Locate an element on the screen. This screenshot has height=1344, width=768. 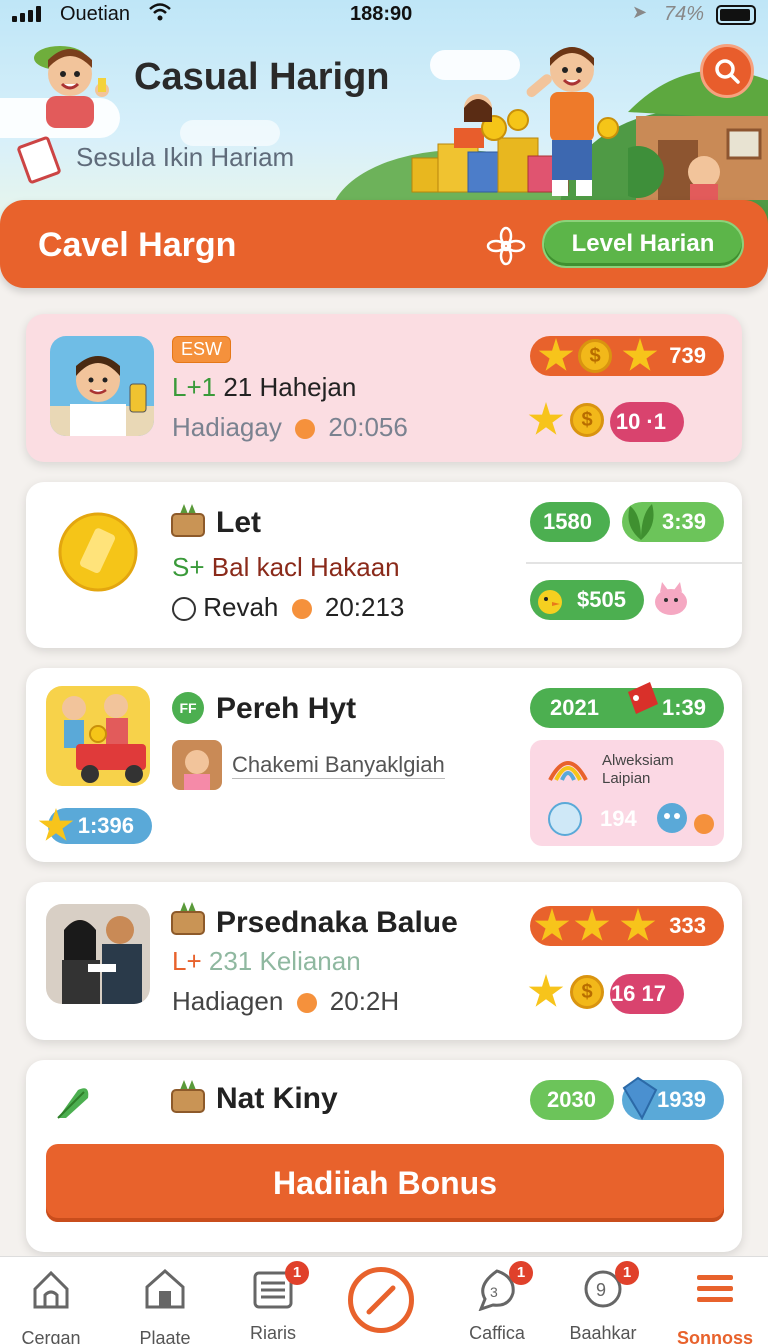
leaf-icon is located at coordinates (73, 1103).